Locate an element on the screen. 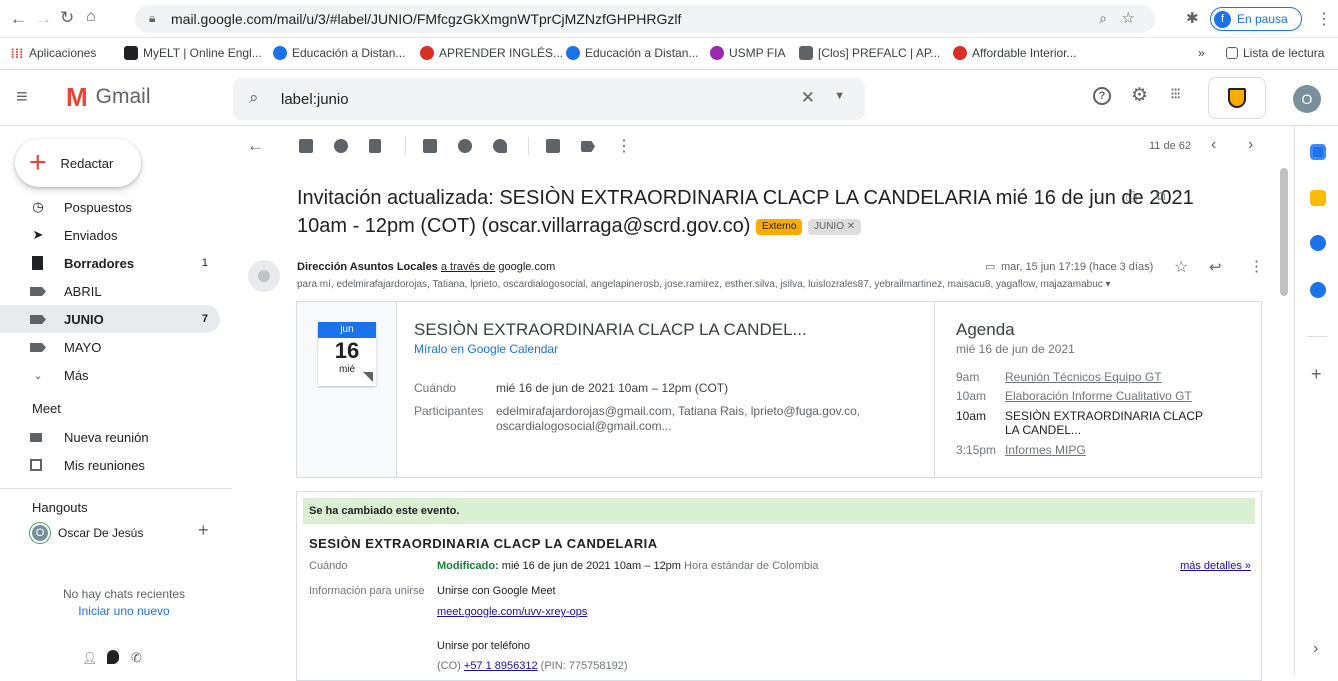  profile-button: f En pausa is located at coordinates (1256, 19).